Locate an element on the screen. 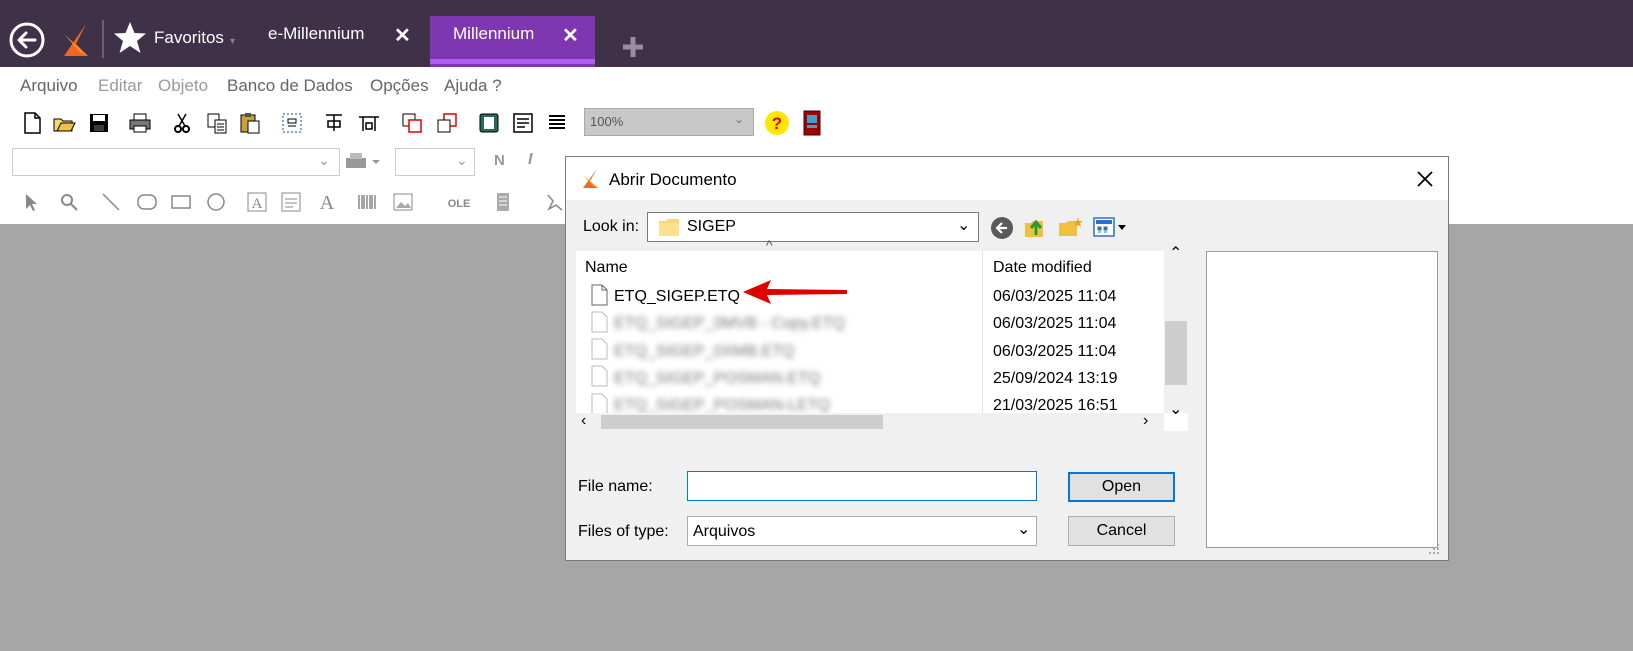 The width and height of the screenshot is (1633, 651). dialog-title: Abrir Documento is located at coordinates (673, 179).